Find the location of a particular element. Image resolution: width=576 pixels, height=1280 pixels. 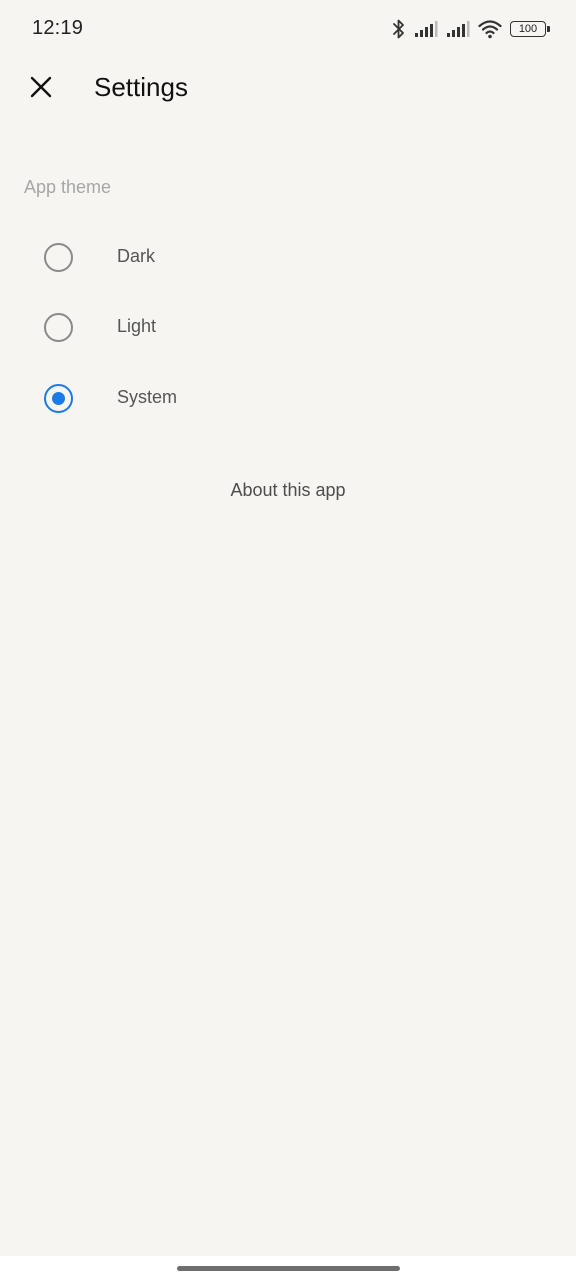

navigation-bar is located at coordinates (288, 1268).